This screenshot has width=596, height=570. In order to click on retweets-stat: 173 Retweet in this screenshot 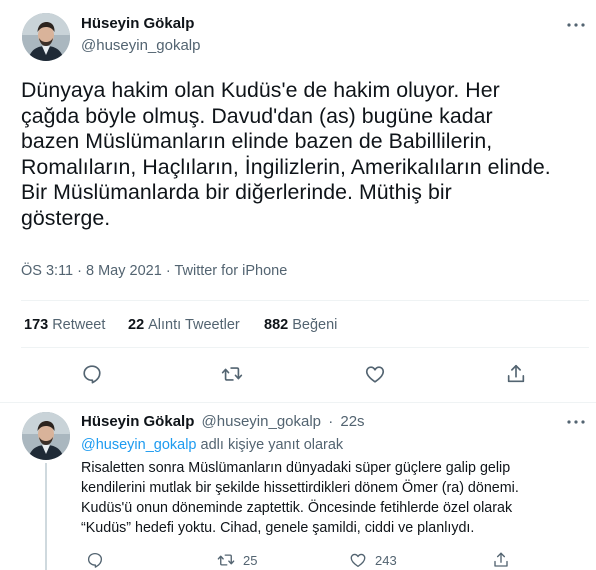, I will do `click(64, 325)`.